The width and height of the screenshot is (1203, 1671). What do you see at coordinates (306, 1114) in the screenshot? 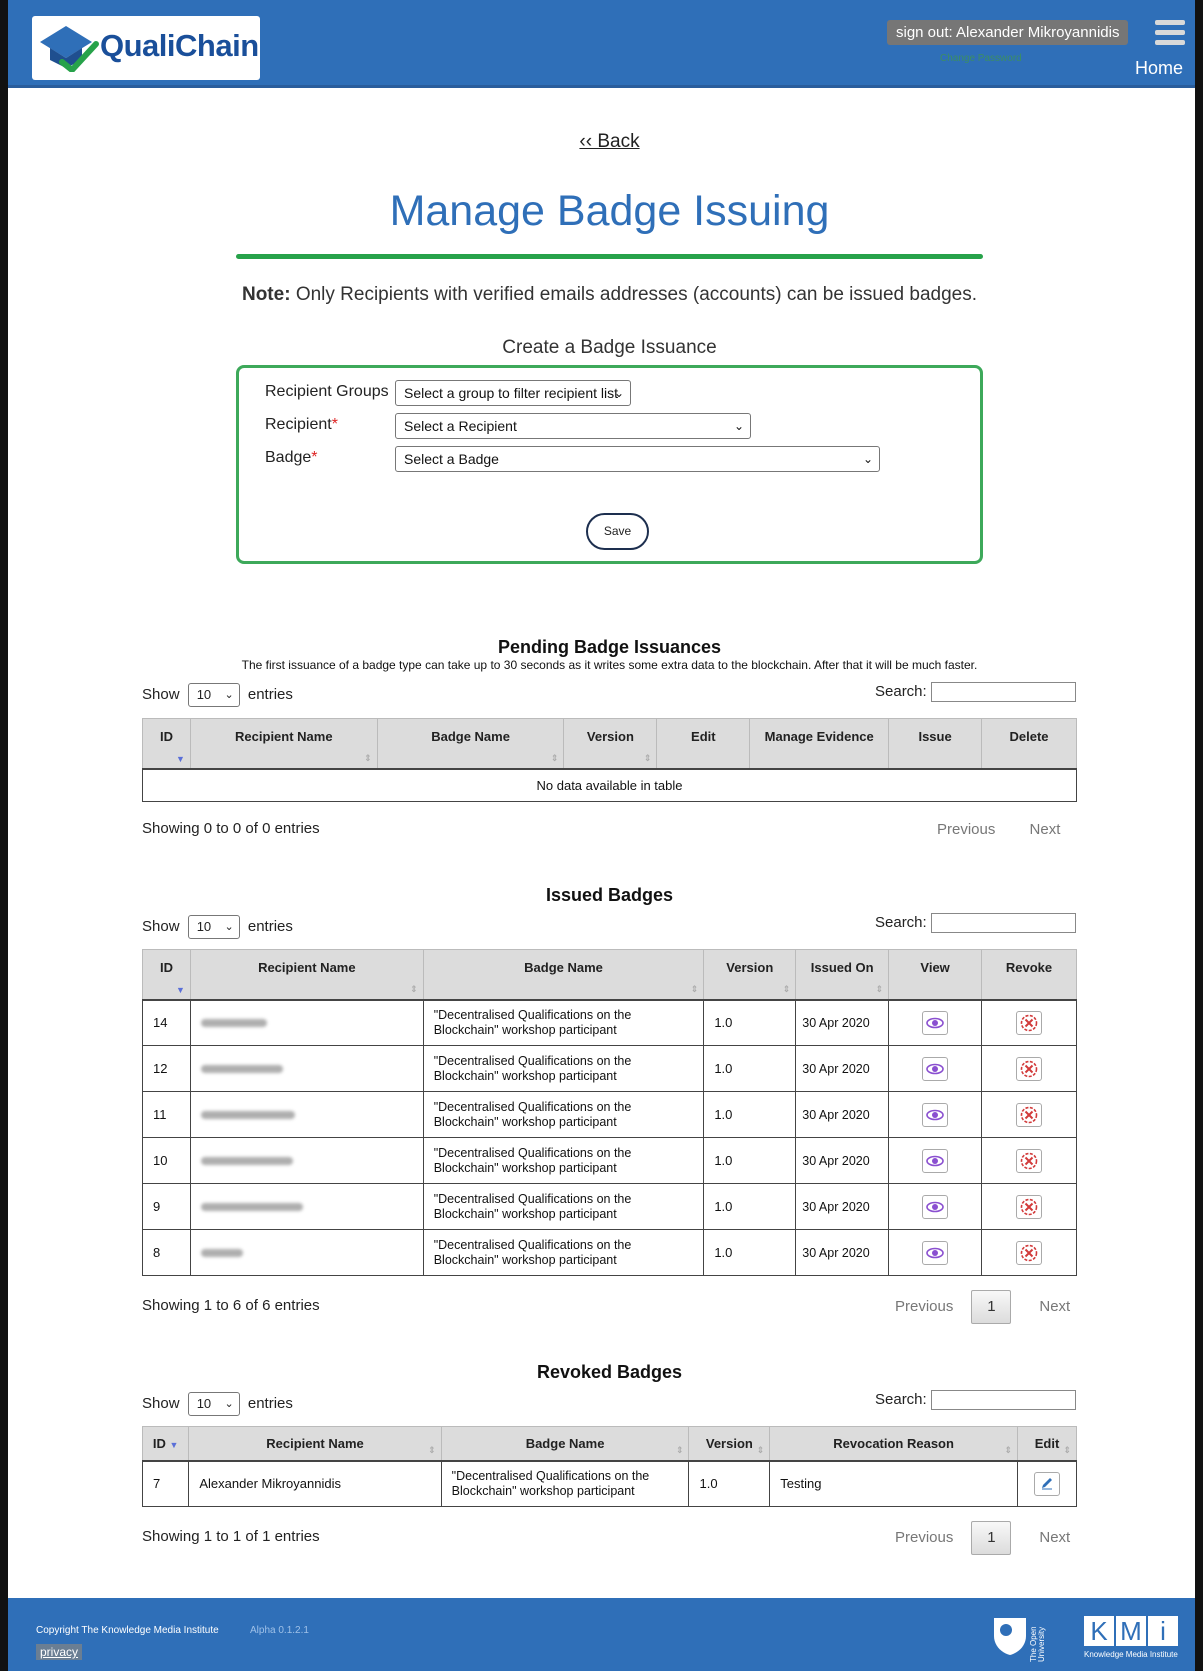
I see `recipient-name-redacted` at bounding box center [306, 1114].